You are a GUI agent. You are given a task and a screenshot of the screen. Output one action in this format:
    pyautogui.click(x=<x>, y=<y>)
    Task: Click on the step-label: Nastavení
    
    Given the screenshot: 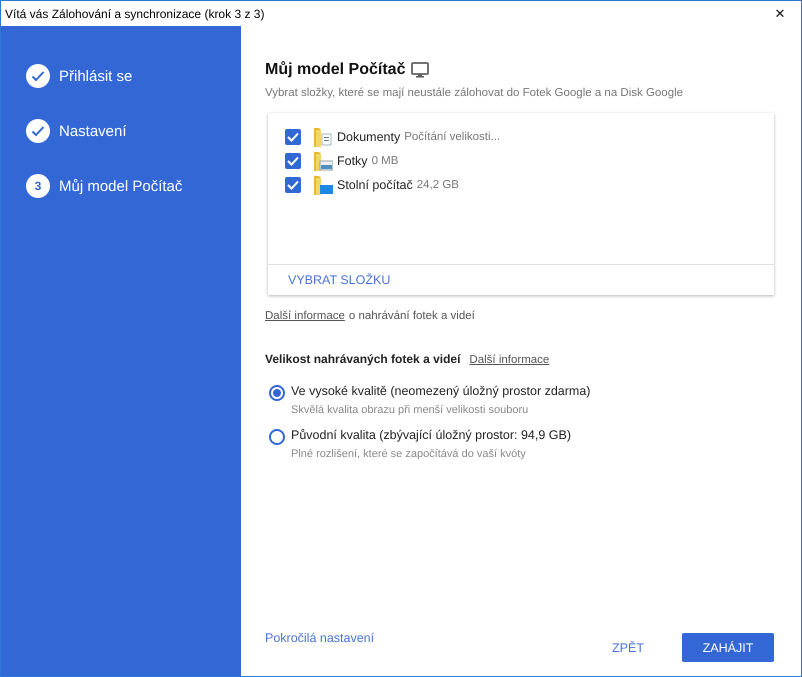 What is the action you would take?
    pyautogui.click(x=93, y=131)
    